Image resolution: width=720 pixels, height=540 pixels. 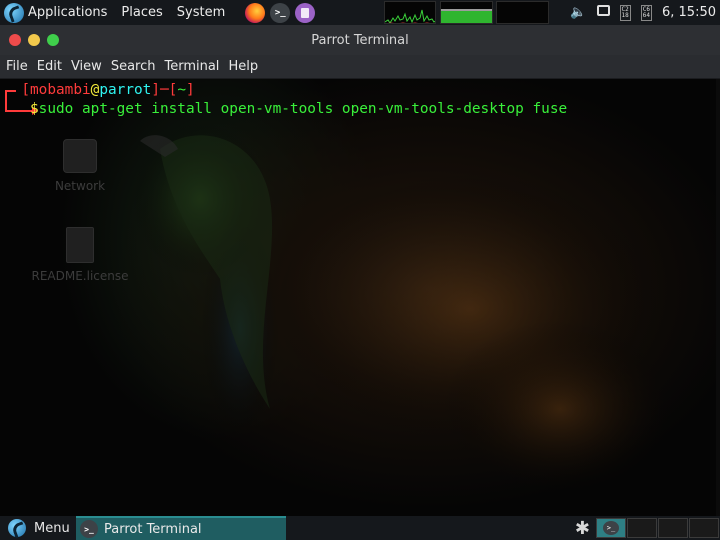 I want to click on menu-button-label: Menu, so click(x=52, y=528).